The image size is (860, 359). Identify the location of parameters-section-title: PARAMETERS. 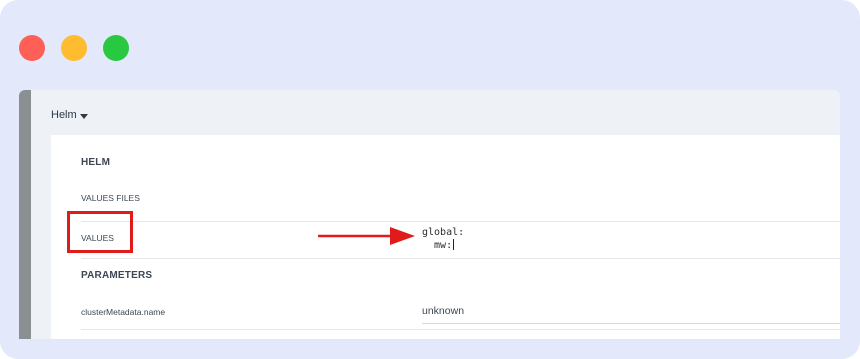
(117, 275).